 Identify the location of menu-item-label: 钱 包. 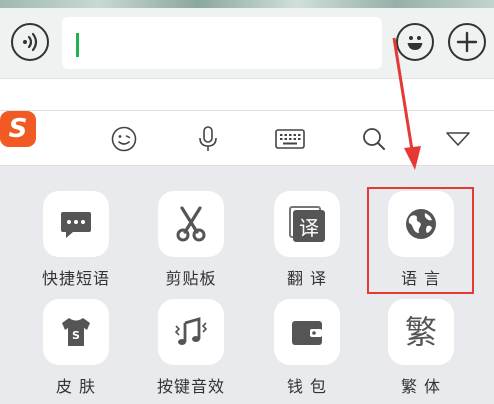
(307, 386).